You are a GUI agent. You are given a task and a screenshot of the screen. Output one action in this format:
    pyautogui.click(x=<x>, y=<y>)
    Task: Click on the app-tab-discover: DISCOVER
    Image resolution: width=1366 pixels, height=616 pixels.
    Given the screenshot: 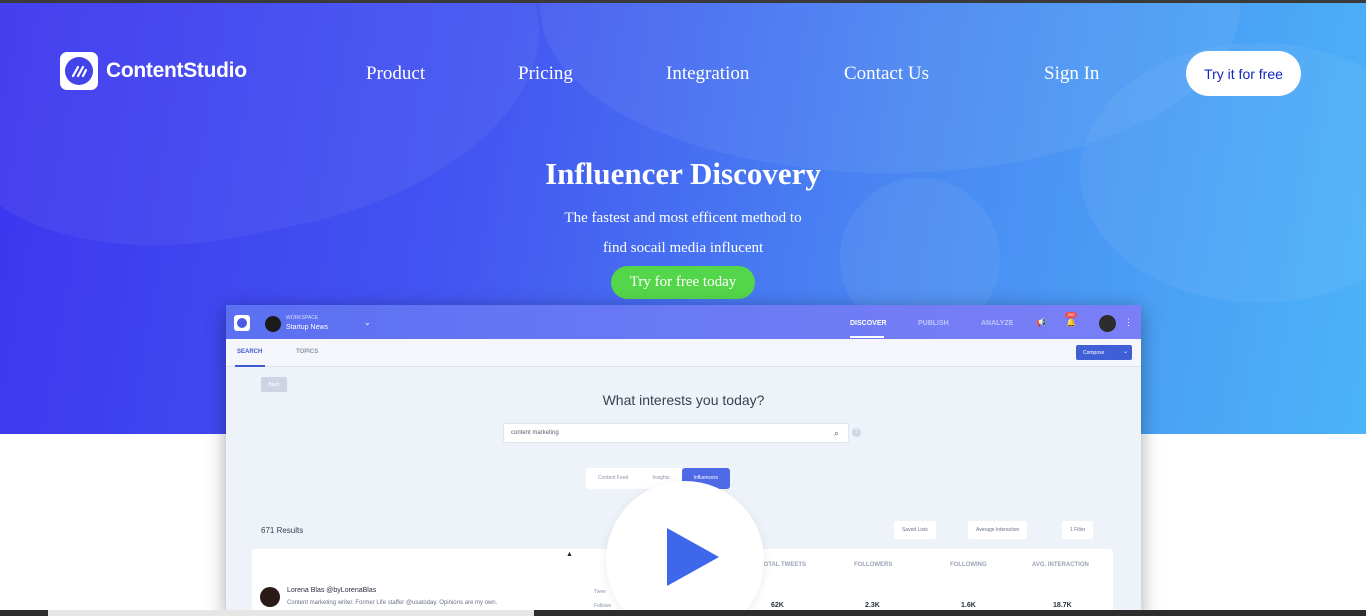 What is the action you would take?
    pyautogui.click(x=868, y=323)
    